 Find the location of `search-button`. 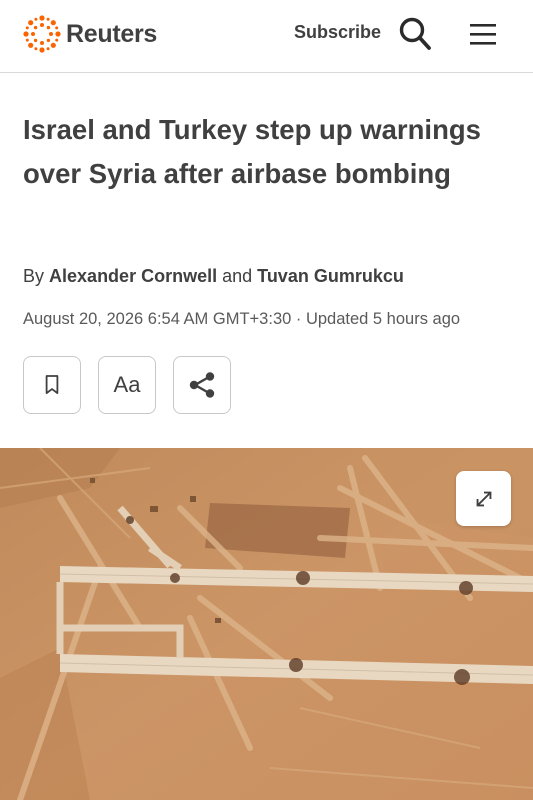

search-button is located at coordinates (415, 34).